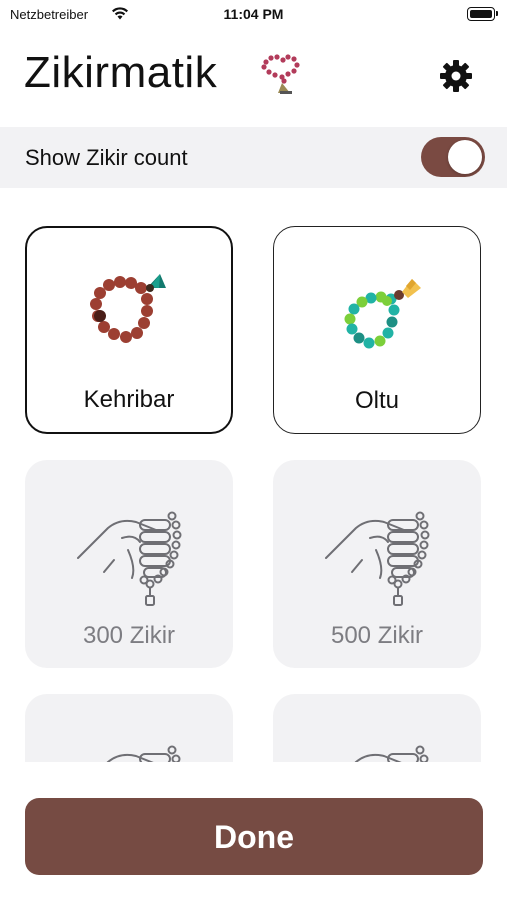 The image size is (507, 900). What do you see at coordinates (106, 157) in the screenshot?
I see `show-count-label: Show Zikir count` at bounding box center [106, 157].